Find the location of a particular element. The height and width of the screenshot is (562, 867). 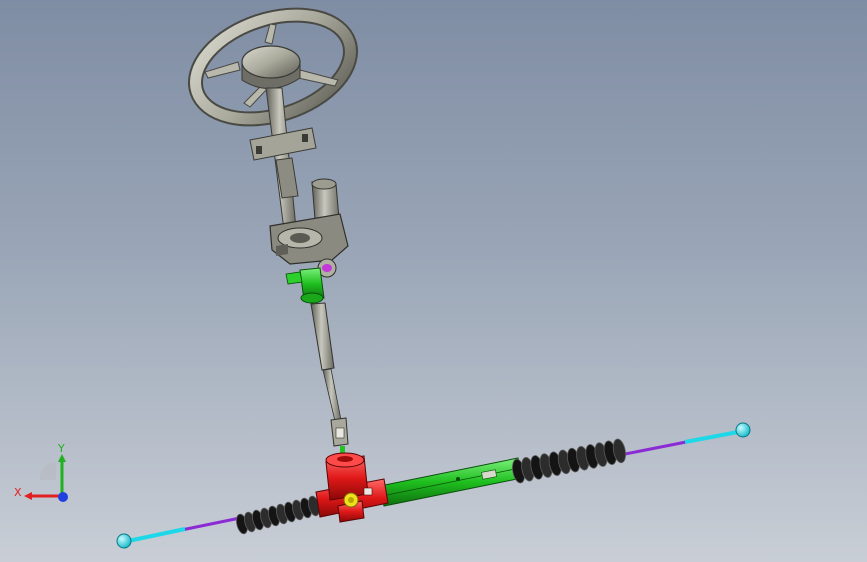

y-axis-label: Y is located at coordinates (61, 448).